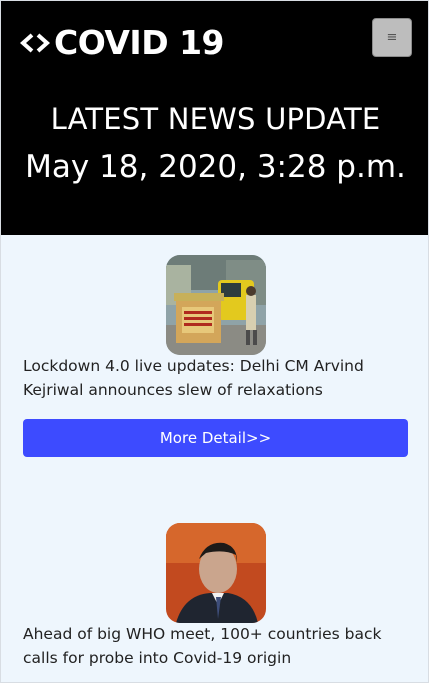  I want to click on page-headline: LATEST NEWS UPDATE, so click(215, 119).